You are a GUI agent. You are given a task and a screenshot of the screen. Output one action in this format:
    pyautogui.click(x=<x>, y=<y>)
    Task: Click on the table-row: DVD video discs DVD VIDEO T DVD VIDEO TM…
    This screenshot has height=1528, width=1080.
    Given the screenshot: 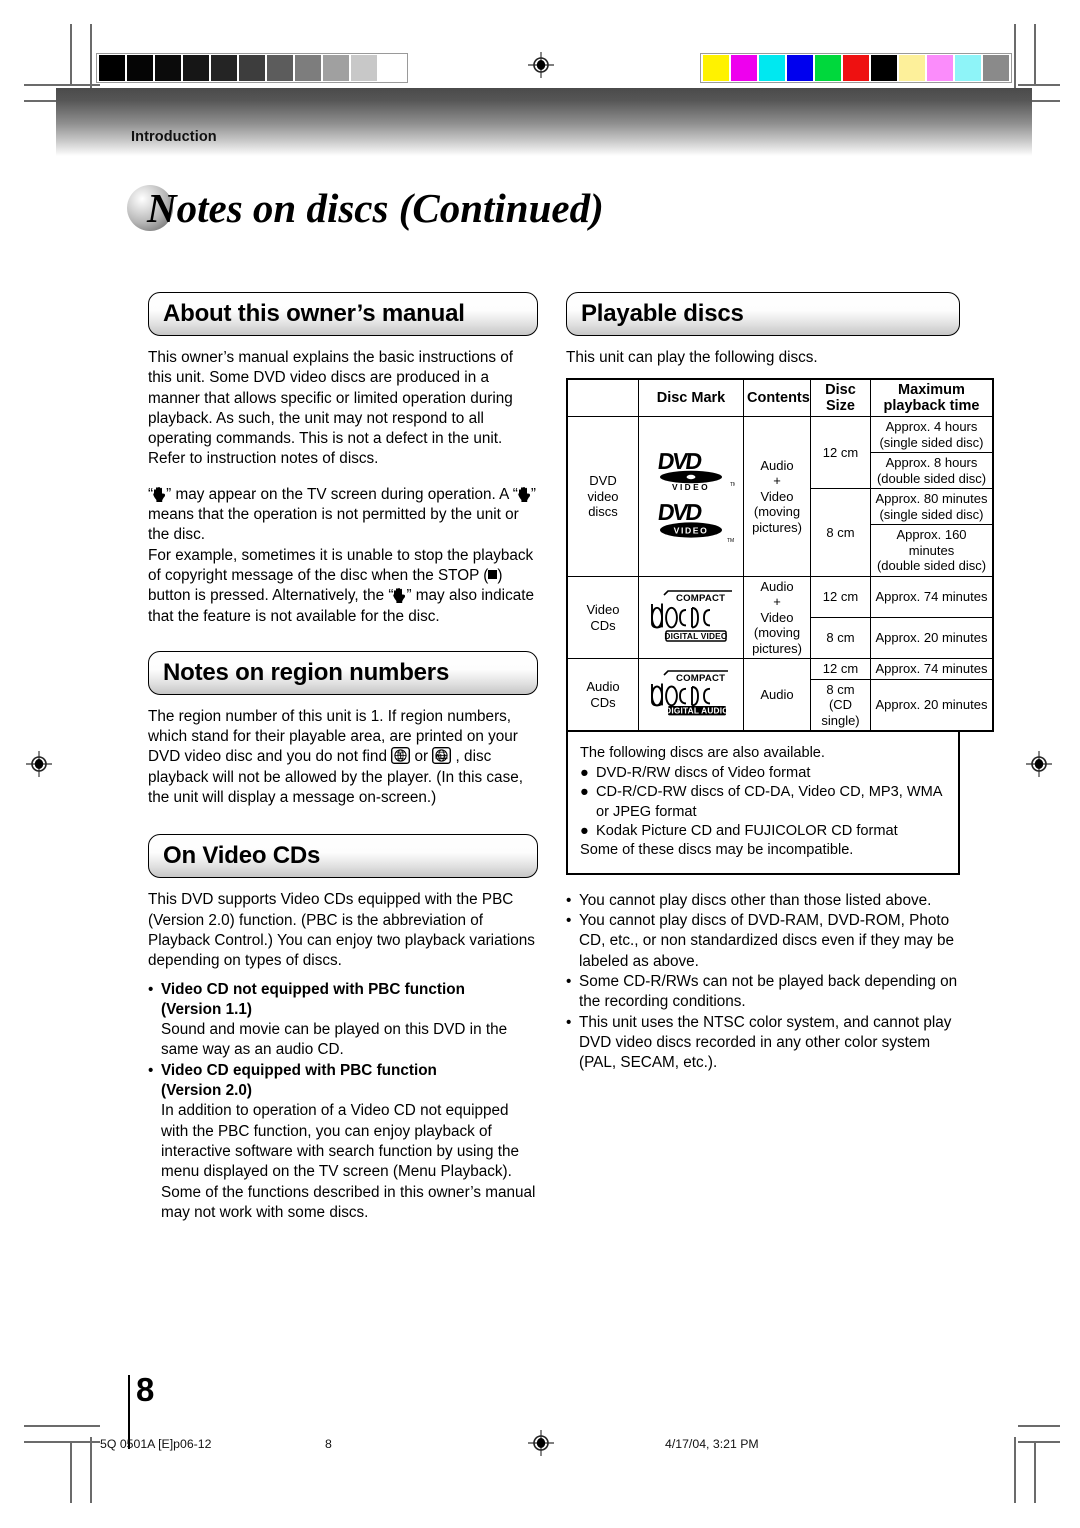 What is the action you would take?
    pyautogui.click(x=780, y=496)
    